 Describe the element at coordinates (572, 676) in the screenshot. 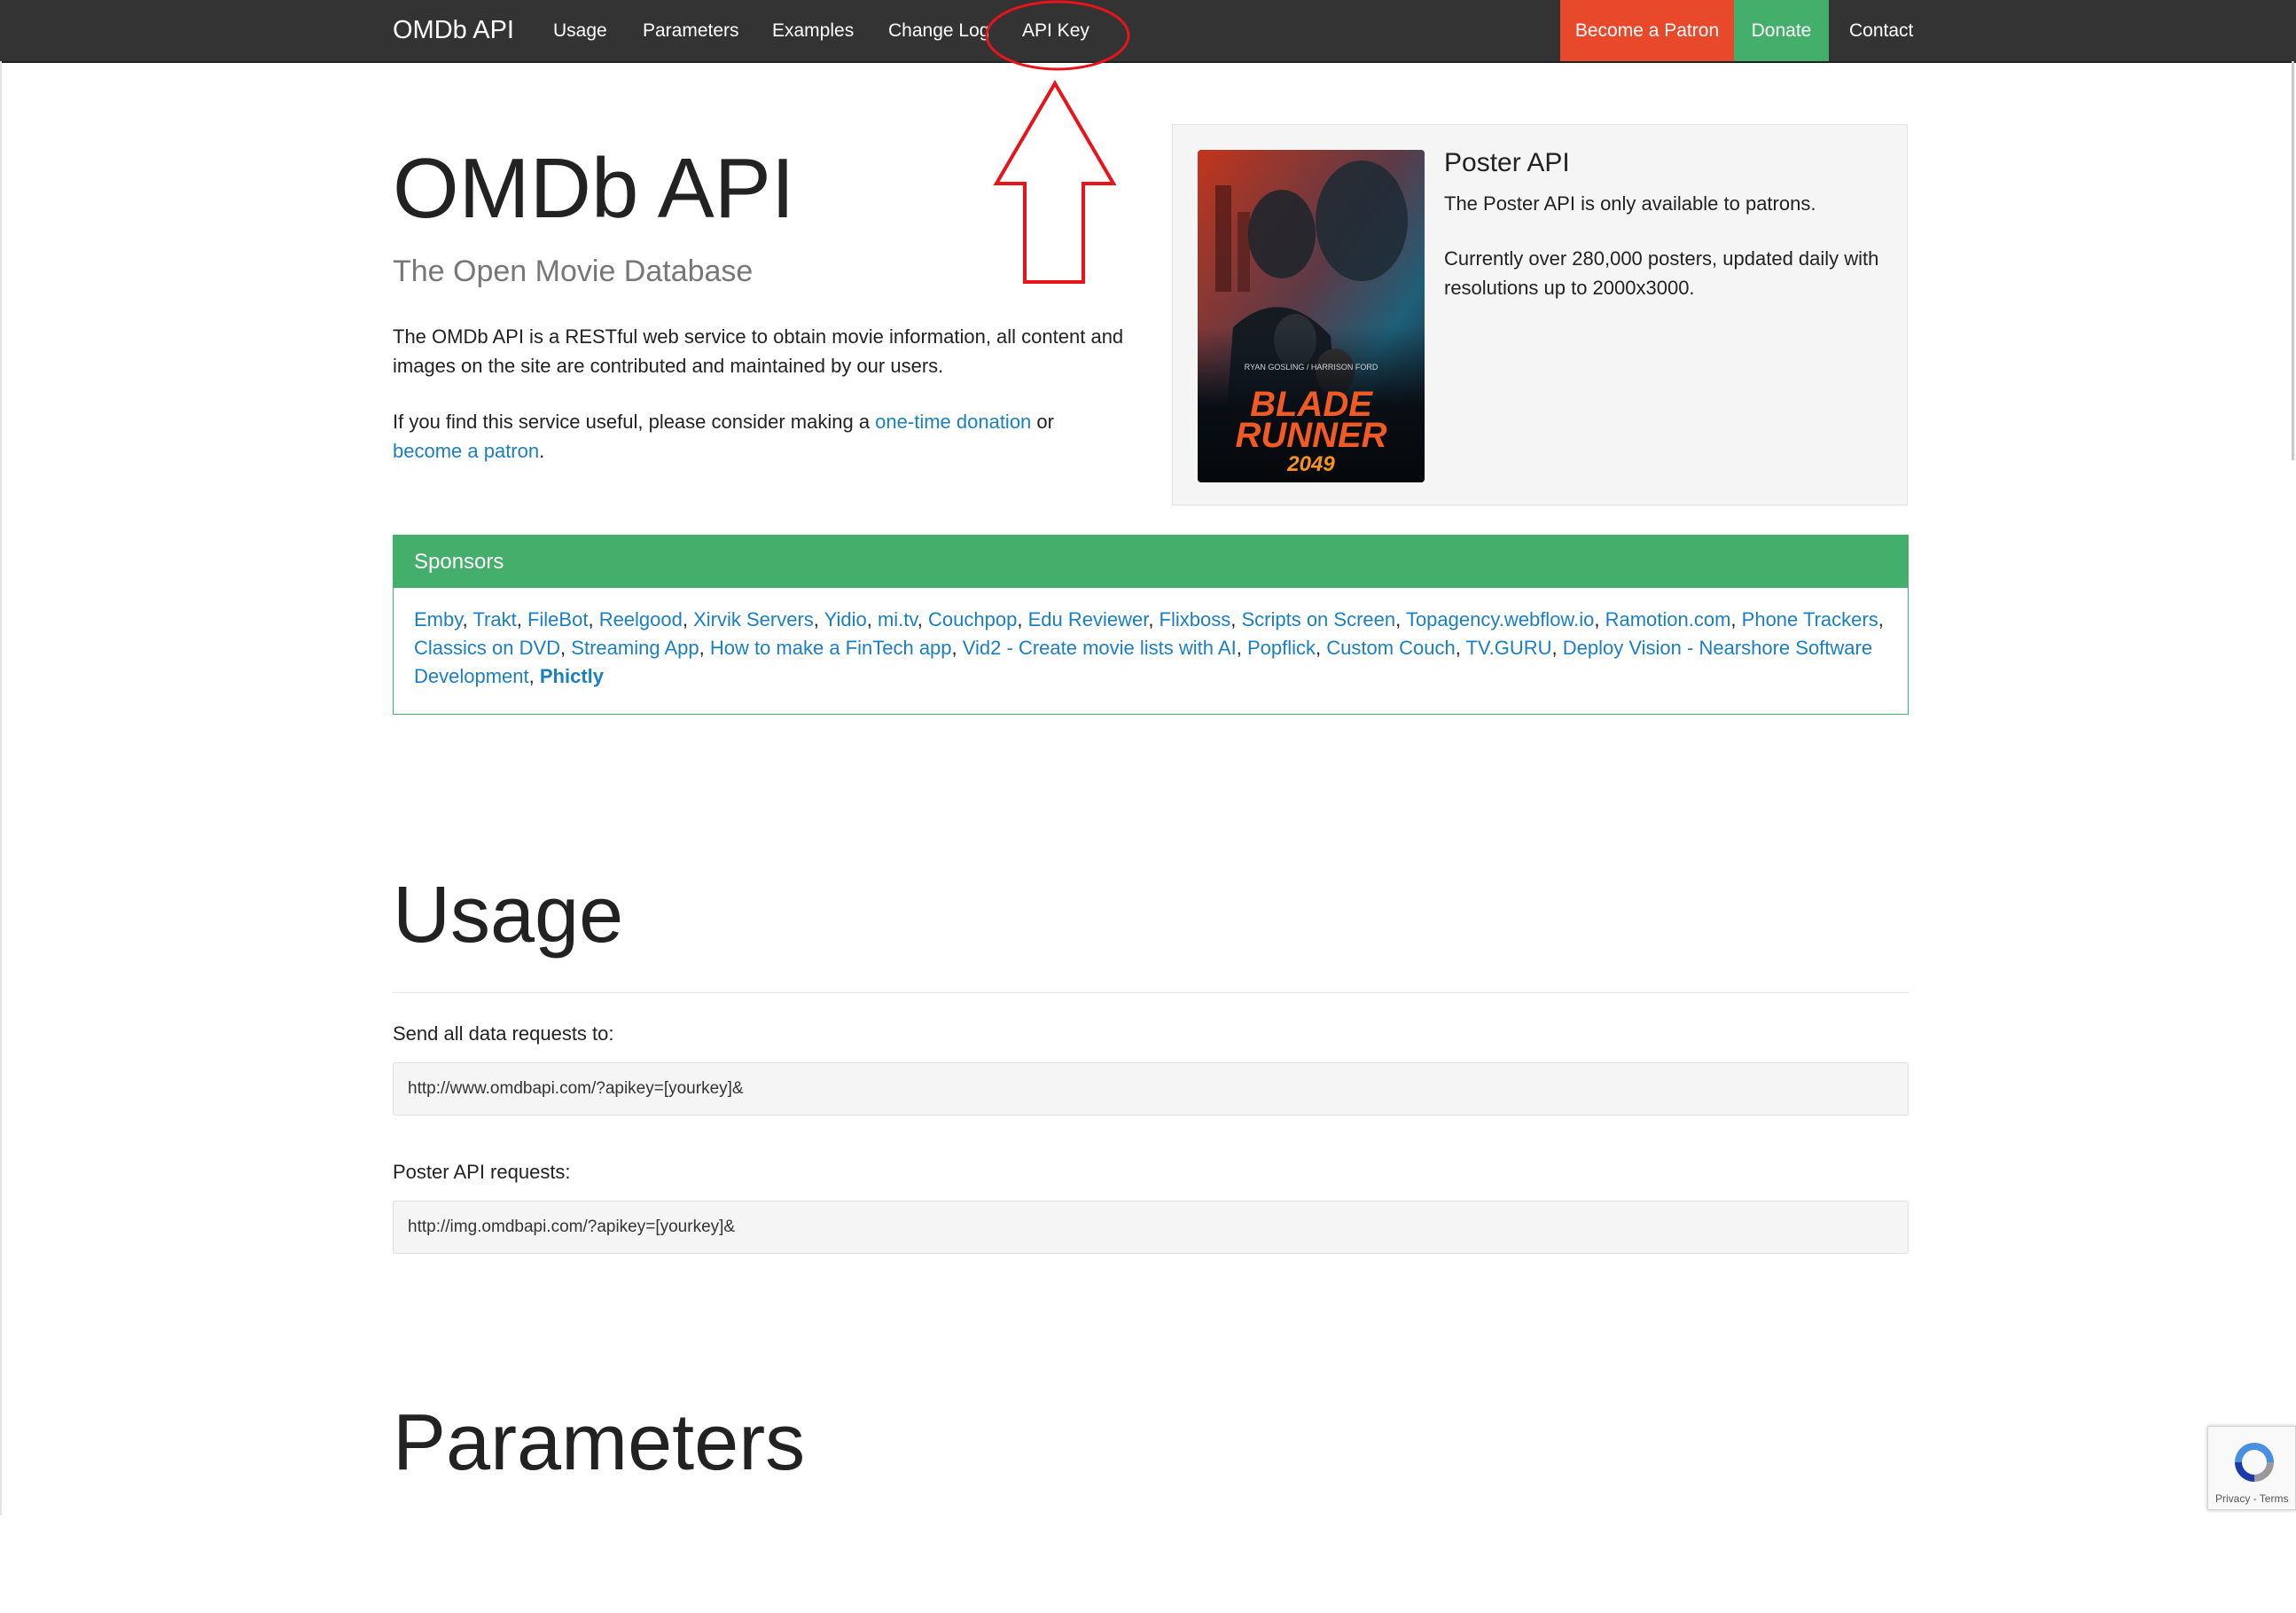

I see `sponsor-link-featured: Phictly` at that location.